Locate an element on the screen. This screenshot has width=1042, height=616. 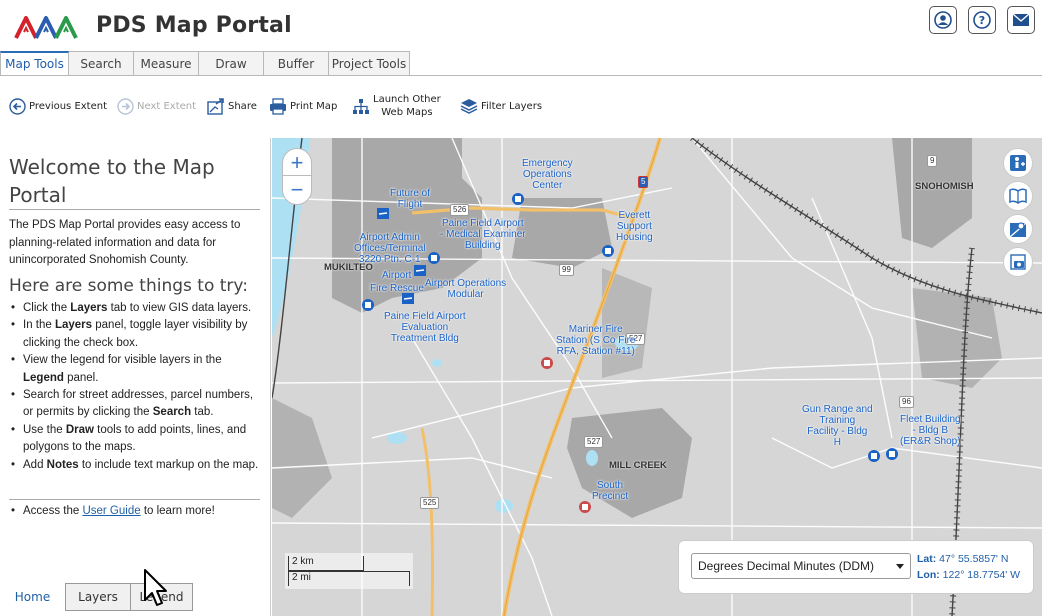
scale-mi: 2 mi is located at coordinates (349, 578).